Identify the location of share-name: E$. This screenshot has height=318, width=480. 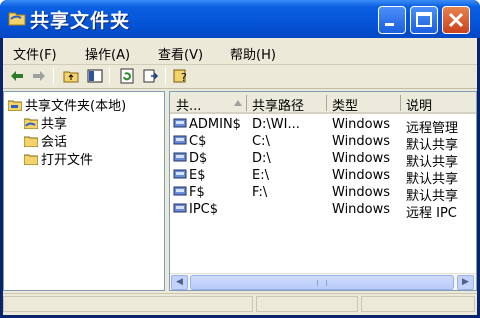
(197, 175).